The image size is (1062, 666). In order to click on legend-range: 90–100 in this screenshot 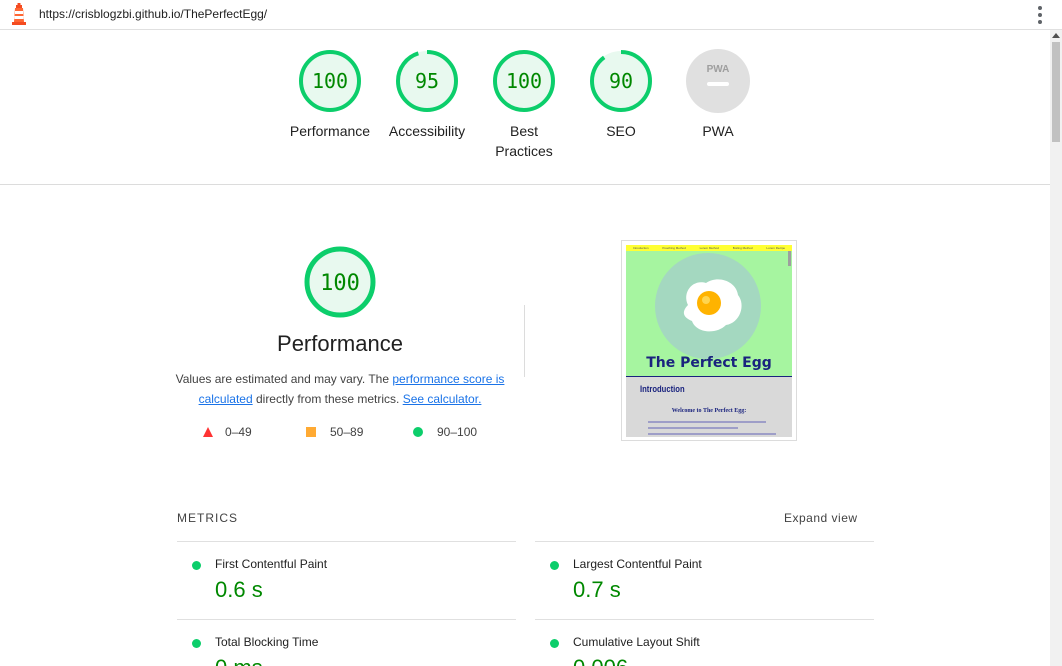, I will do `click(457, 432)`.